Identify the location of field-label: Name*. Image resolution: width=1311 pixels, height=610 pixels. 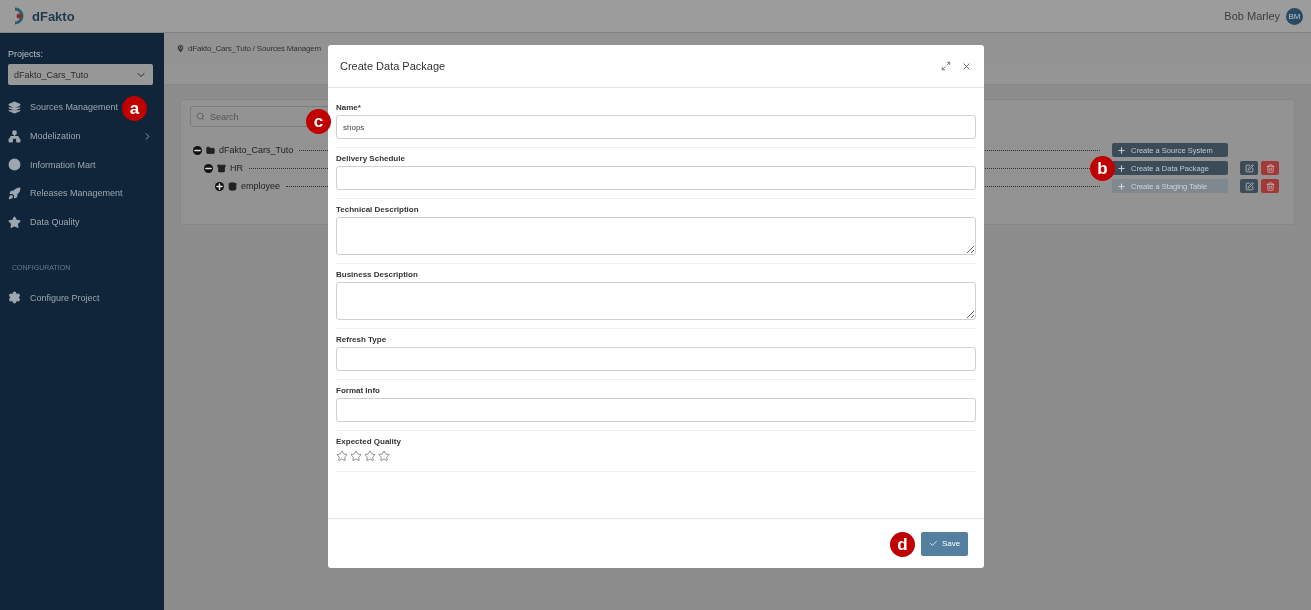
(349, 107).